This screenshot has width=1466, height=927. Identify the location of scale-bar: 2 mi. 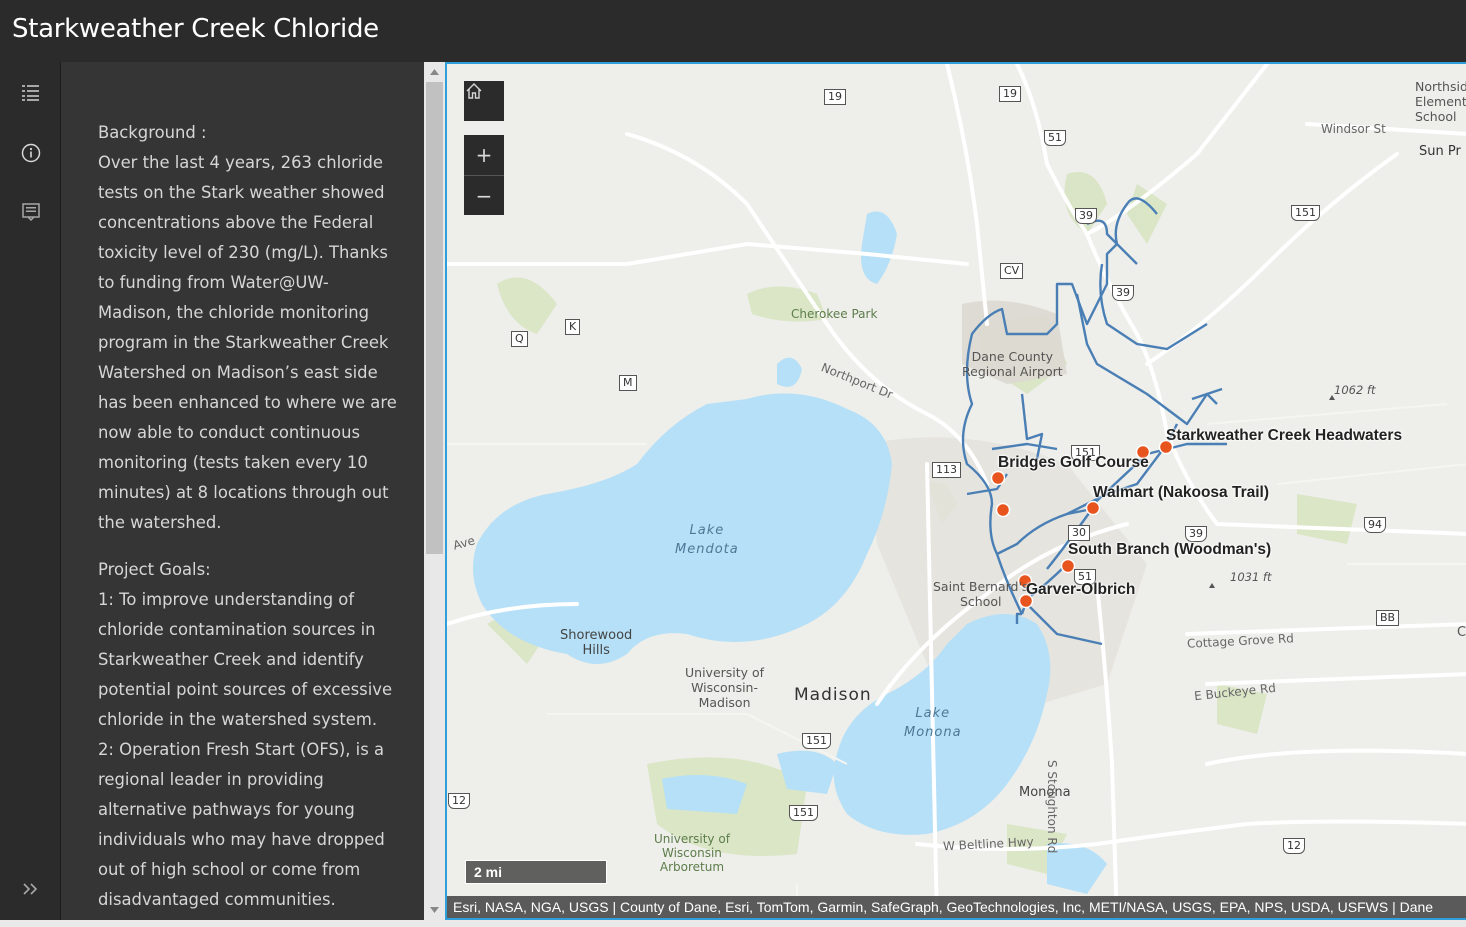
(536, 872).